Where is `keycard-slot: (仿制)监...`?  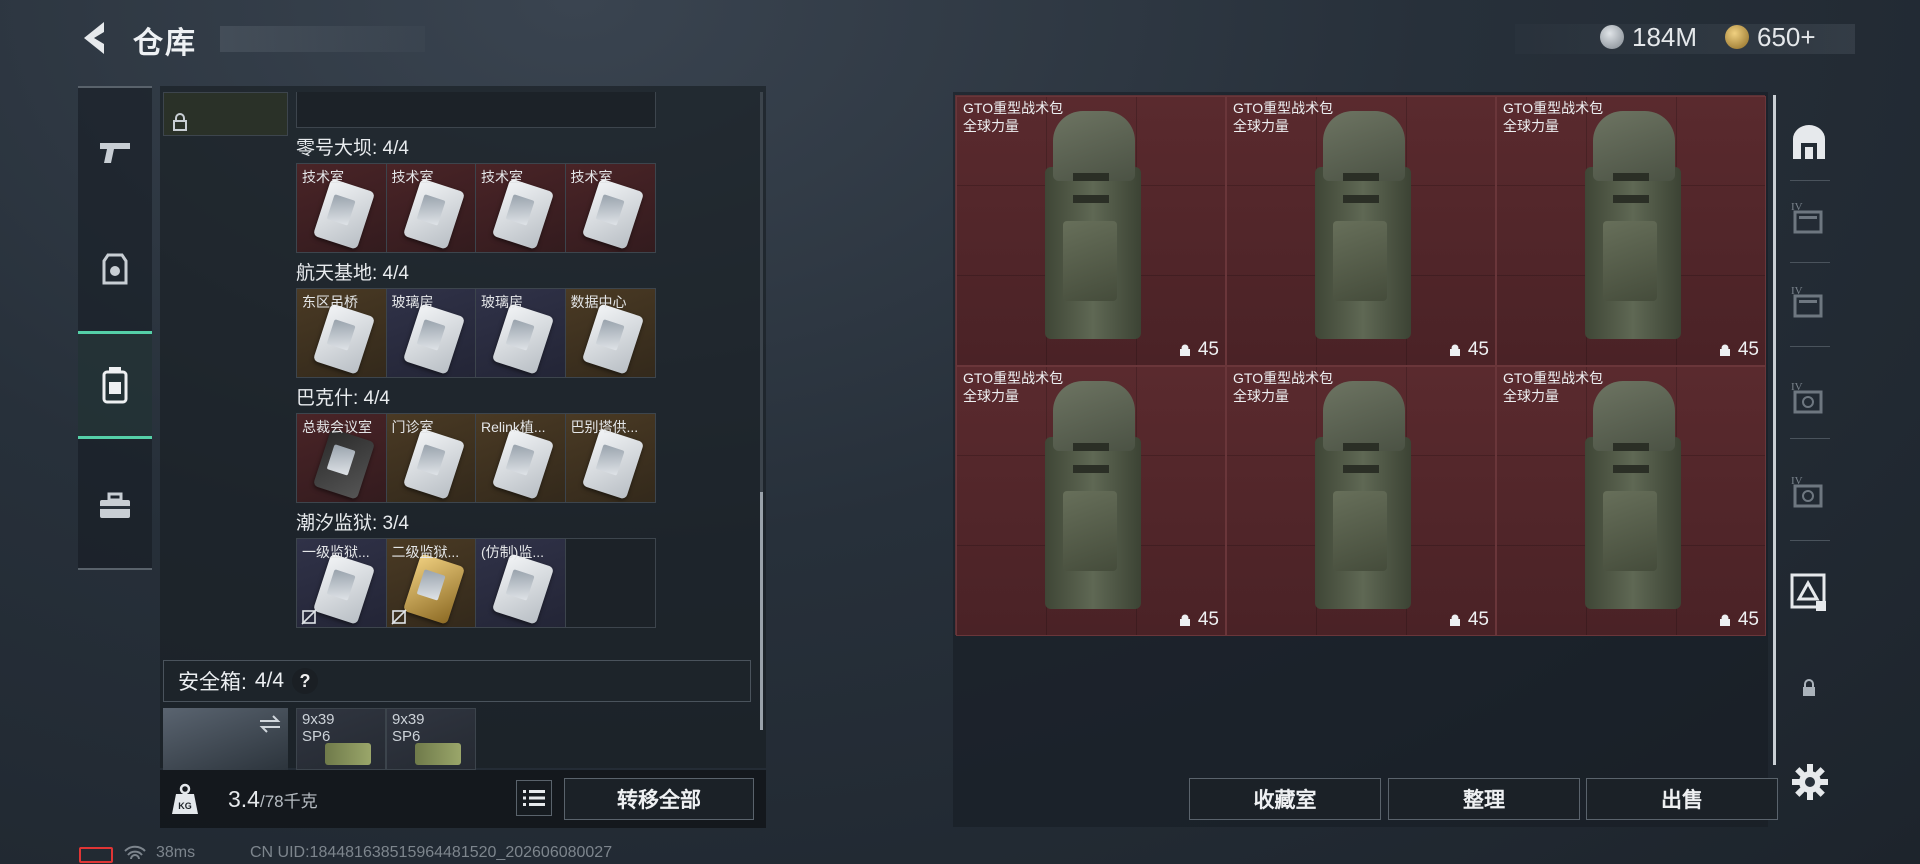
keycard-slot: (仿制)监... is located at coordinates (521, 583).